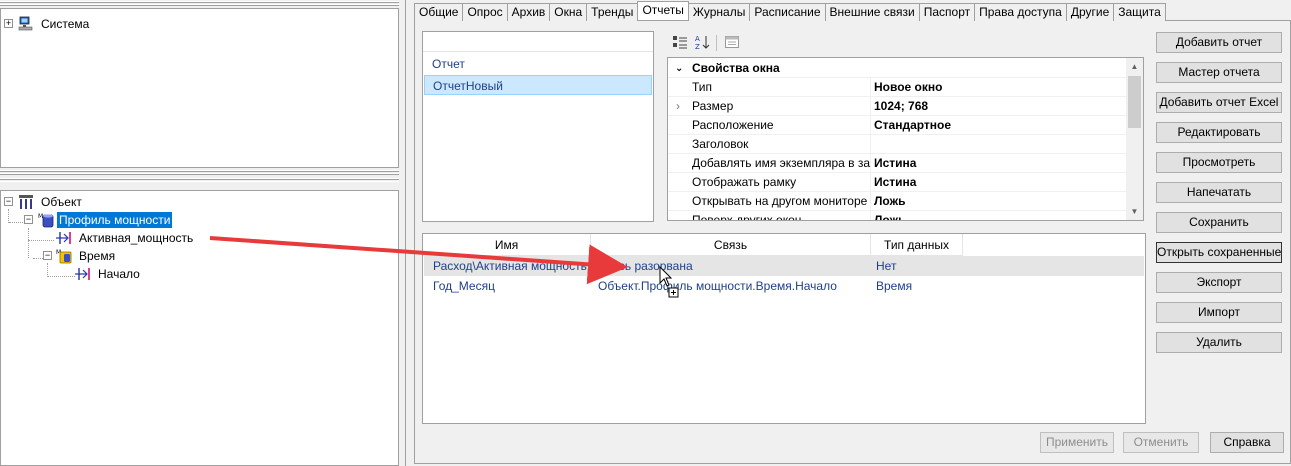 This screenshot has width=1291, height=466. I want to click on drag-arrow-line, so click(418, 260).